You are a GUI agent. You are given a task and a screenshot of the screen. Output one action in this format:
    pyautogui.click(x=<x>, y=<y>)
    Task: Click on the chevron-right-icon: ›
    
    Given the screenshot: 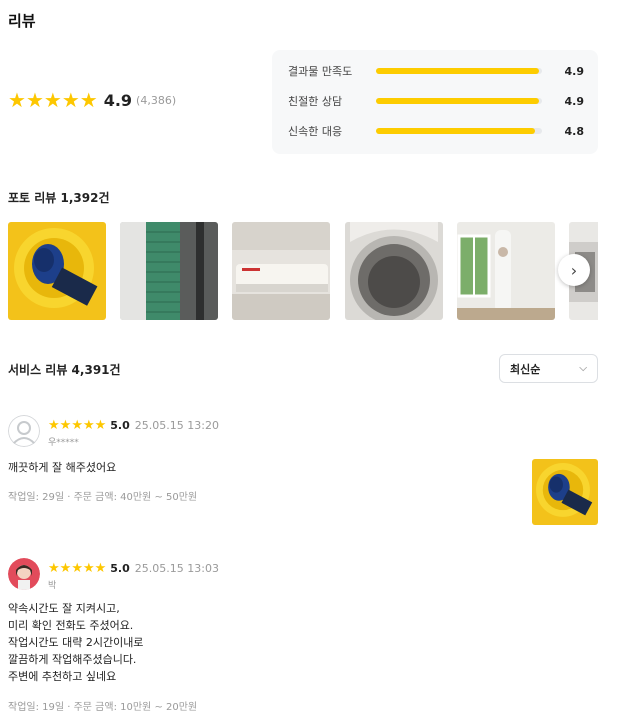 What is the action you would take?
    pyautogui.click(x=574, y=270)
    